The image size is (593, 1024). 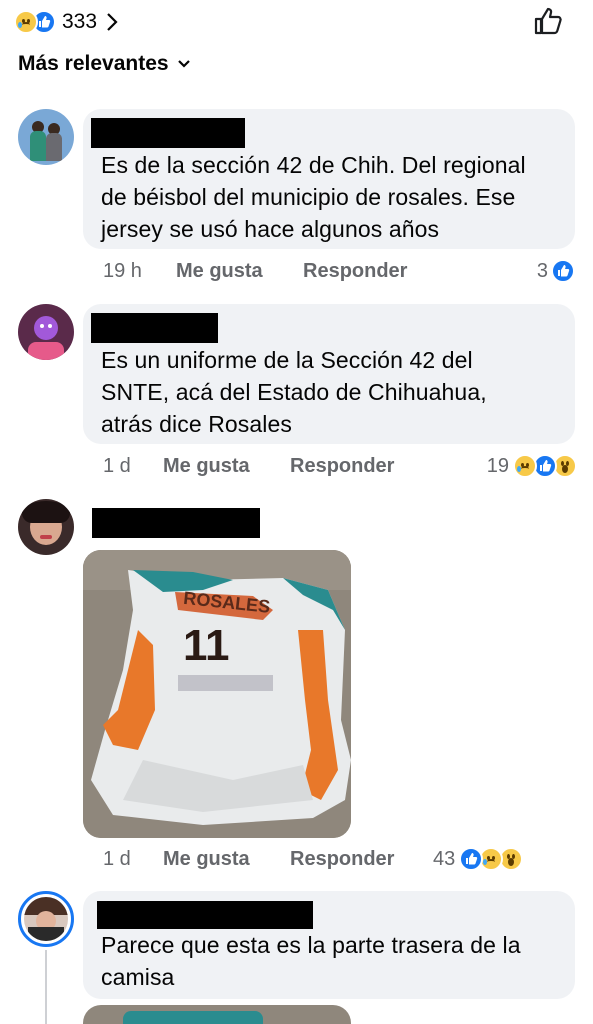 I want to click on sort-label: Más relevantes, so click(x=93, y=63).